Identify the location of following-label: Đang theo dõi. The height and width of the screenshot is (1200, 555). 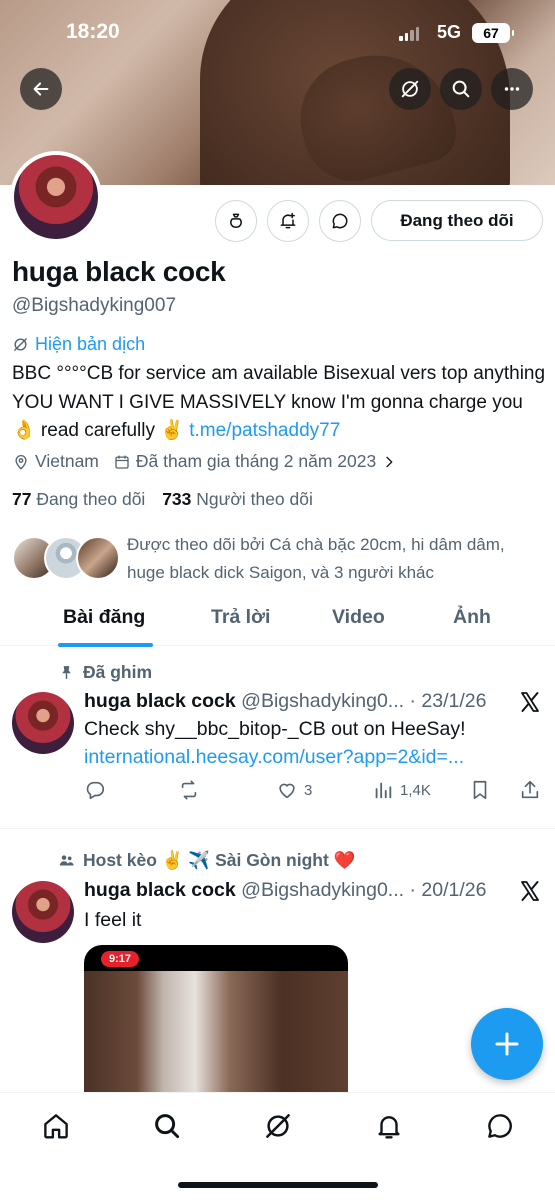
(91, 499).